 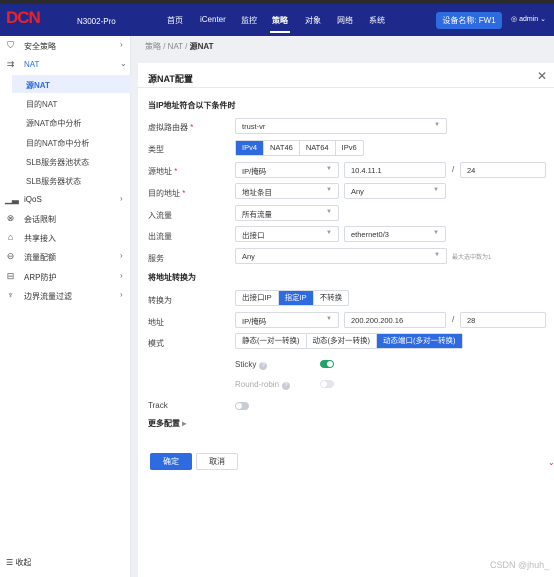 I want to click on sidebar-item-traffic-quota: ⊖ 流量配额 ›, so click(x=65, y=256).